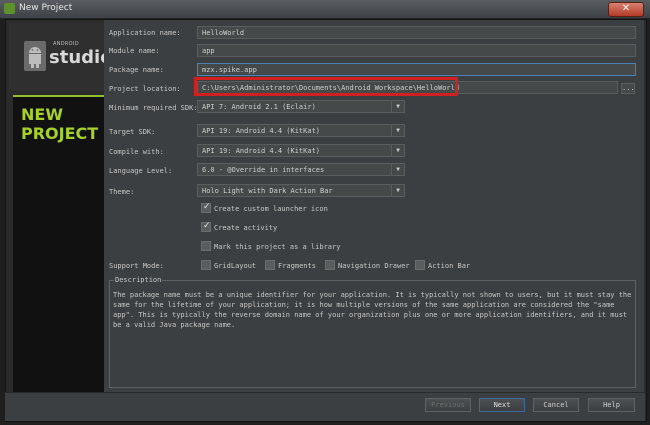 The height and width of the screenshot is (425, 650). I want to click on android-robot-icon, so click(35, 56).